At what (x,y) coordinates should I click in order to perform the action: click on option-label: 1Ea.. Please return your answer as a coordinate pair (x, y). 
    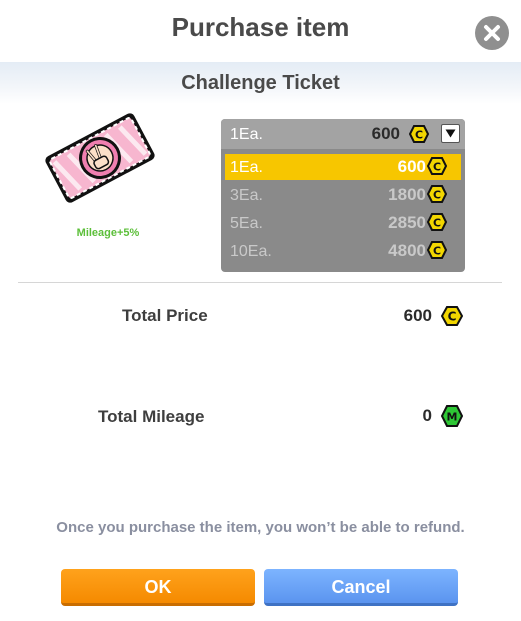
    Looking at the image, I should click on (246, 167).